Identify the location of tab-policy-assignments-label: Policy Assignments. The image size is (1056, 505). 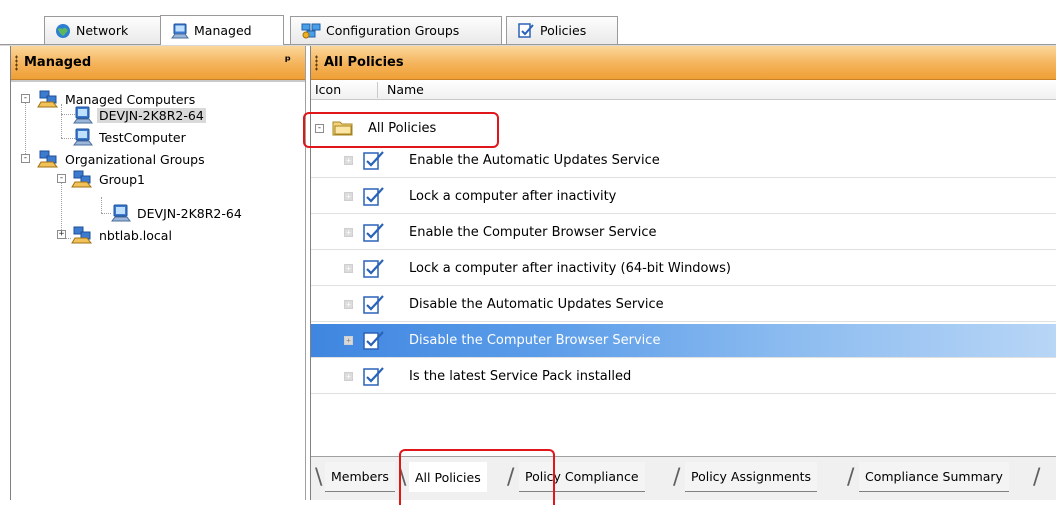
(751, 476).